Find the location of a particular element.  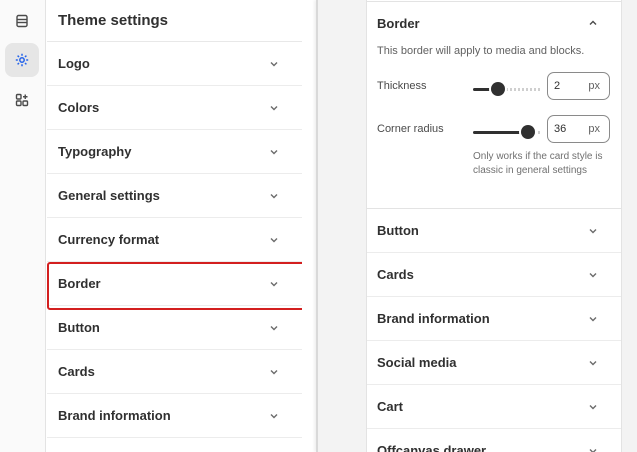

settings-item-label: Cards is located at coordinates (76, 371).